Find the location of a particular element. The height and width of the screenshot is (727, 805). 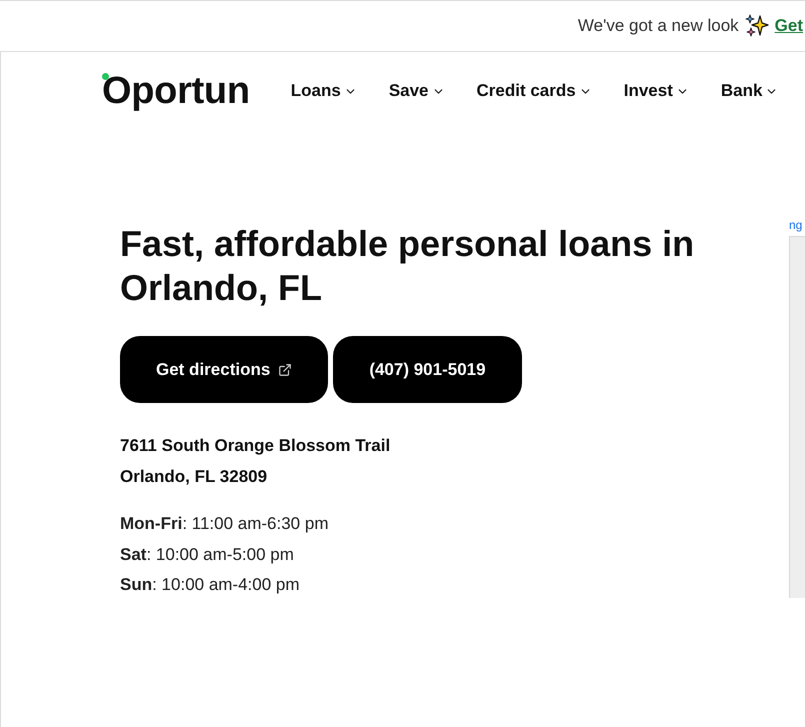

external-link-icon is located at coordinates (285, 369).